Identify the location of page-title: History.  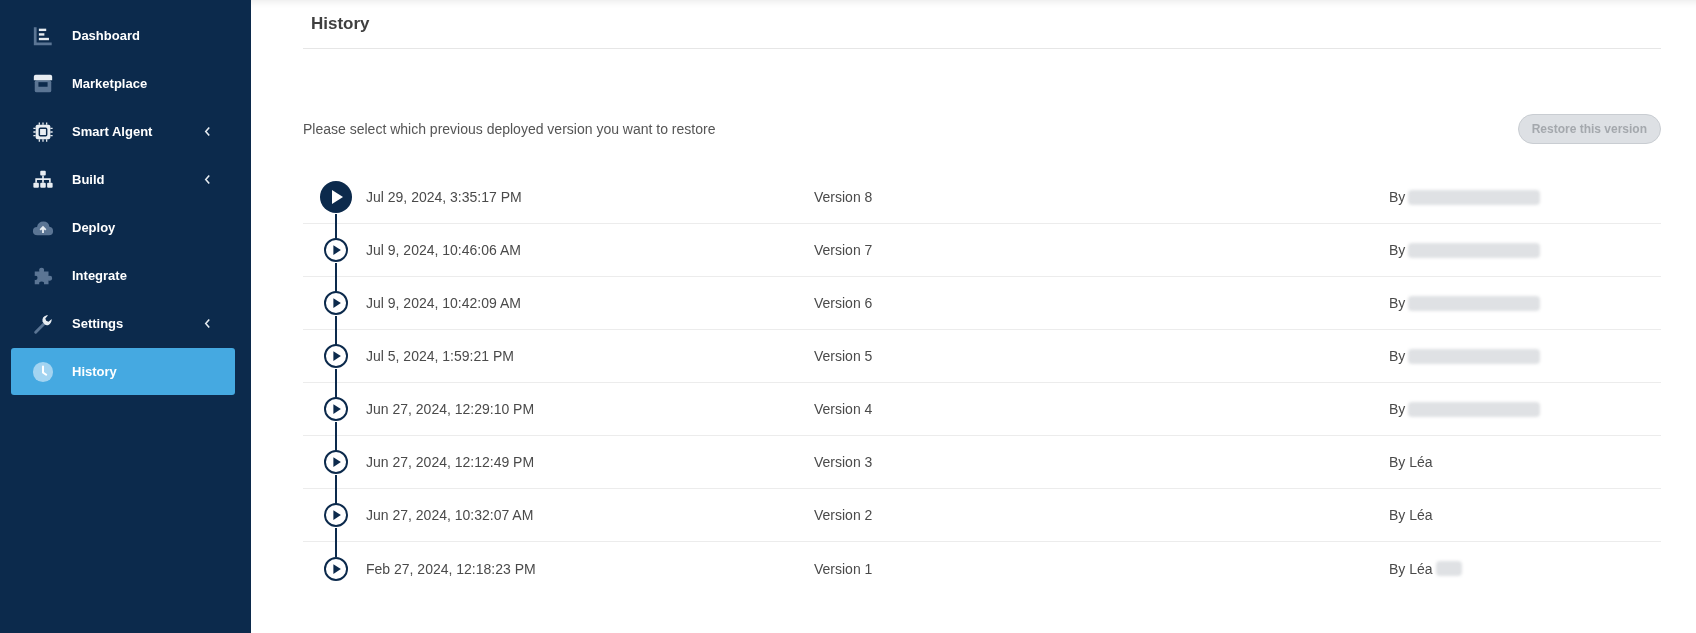
(982, 24).